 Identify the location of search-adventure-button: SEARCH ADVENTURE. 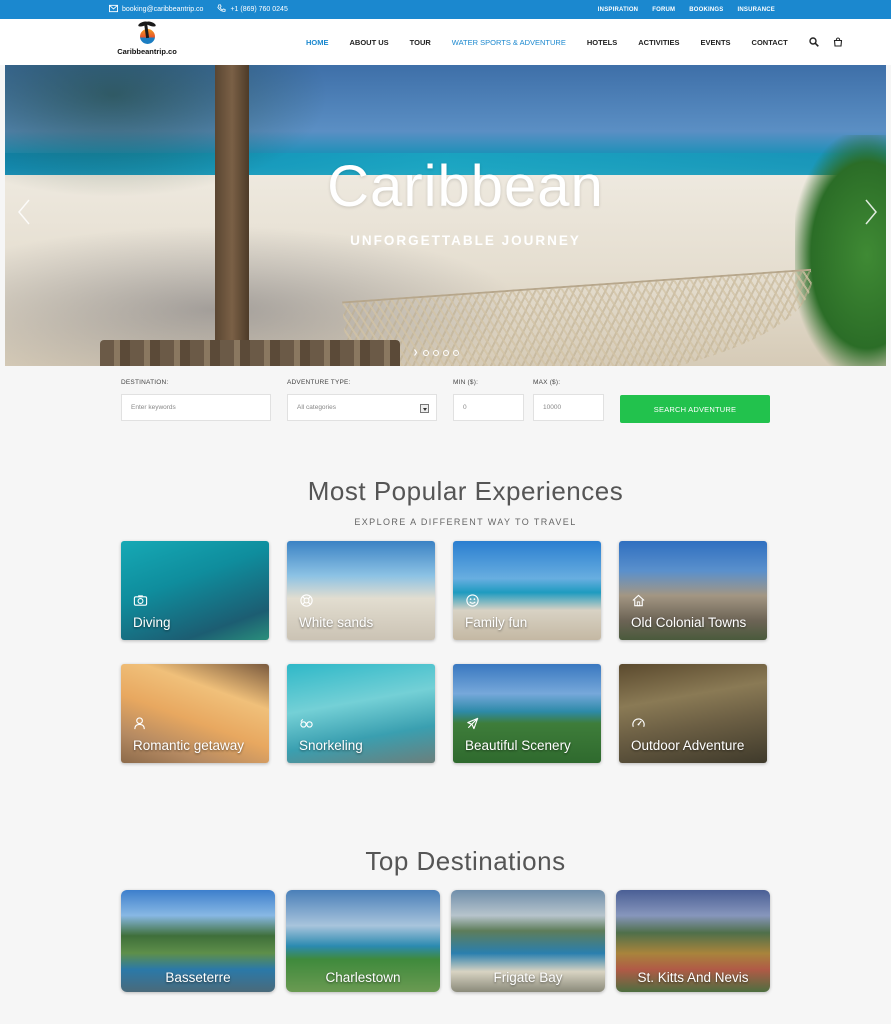
(695, 409).